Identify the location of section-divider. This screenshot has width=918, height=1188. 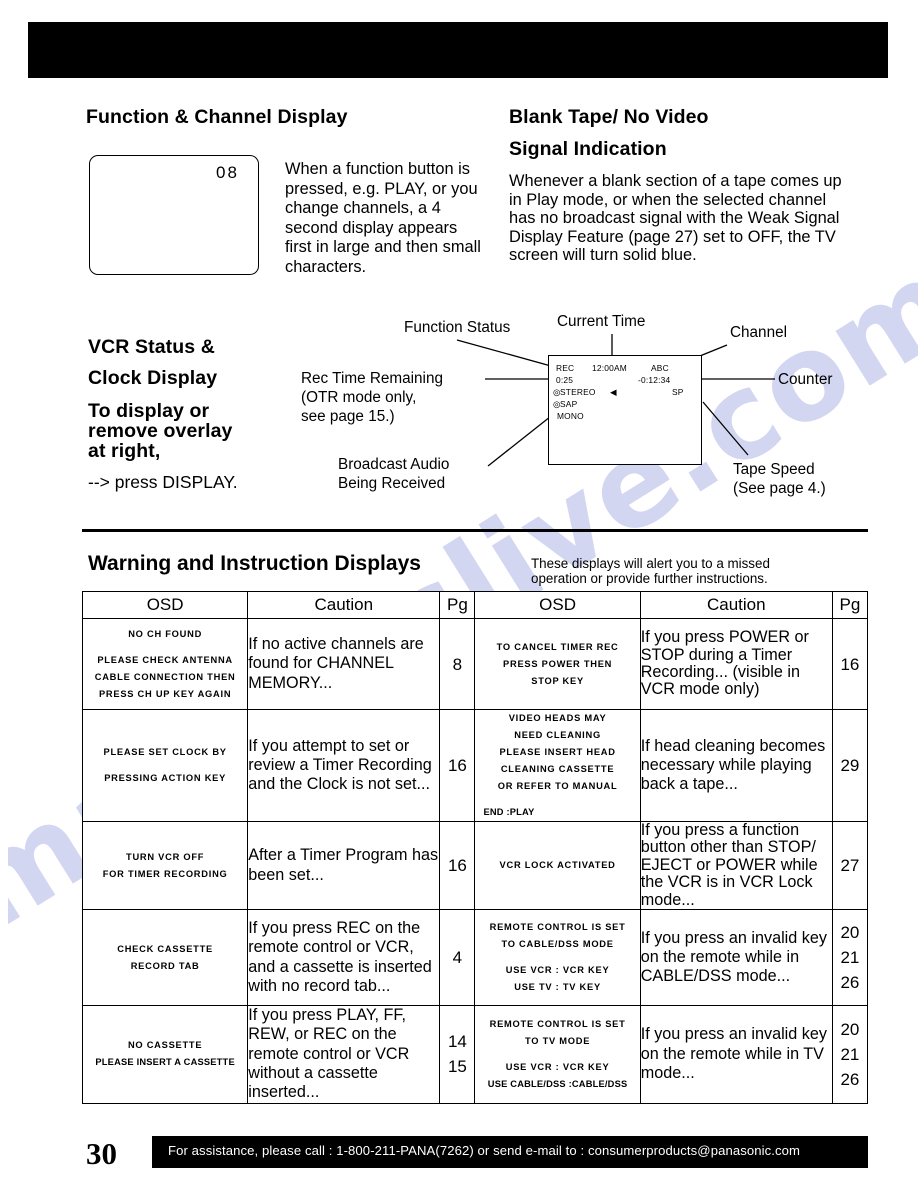
(475, 530).